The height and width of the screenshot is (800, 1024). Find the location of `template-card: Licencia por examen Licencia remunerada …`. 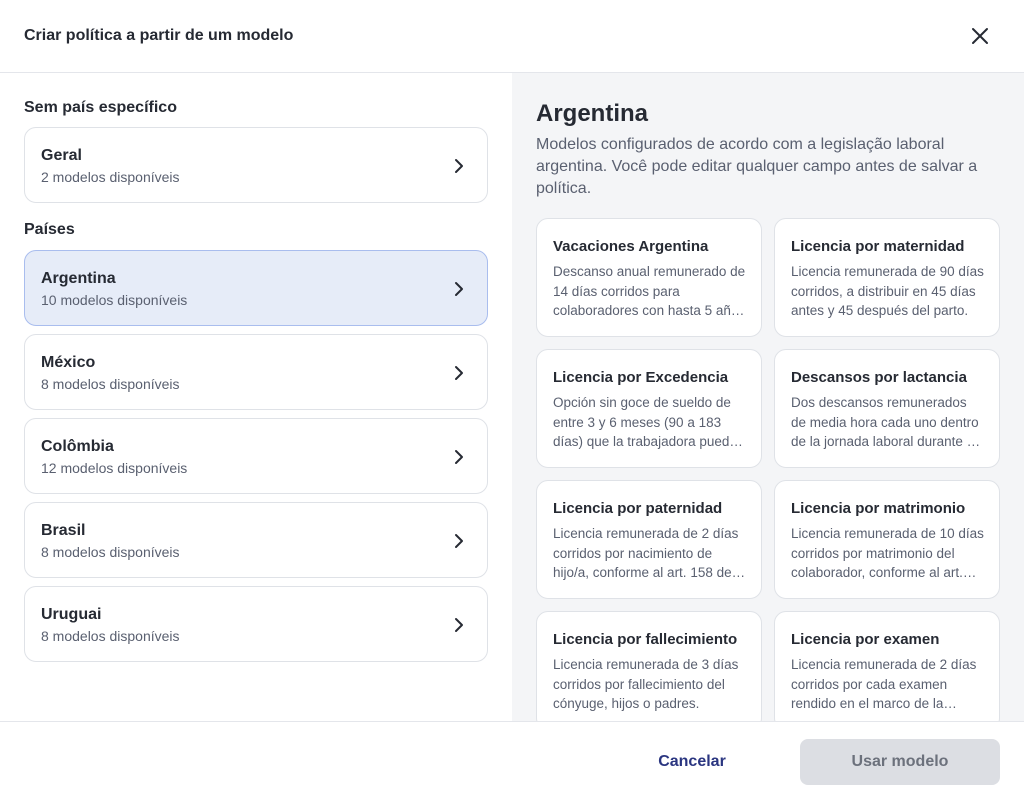

template-card: Licencia por examen Licencia remunerada … is located at coordinates (887, 666).